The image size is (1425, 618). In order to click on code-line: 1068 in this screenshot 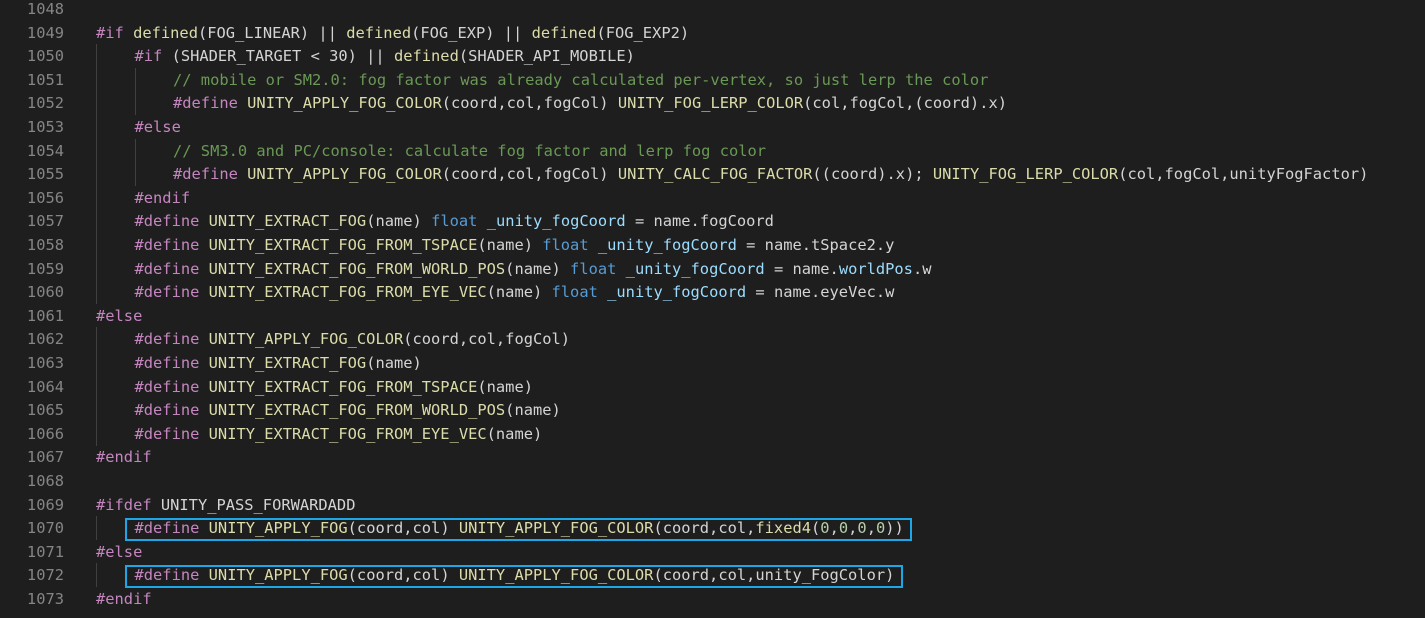, I will do `click(712, 481)`.